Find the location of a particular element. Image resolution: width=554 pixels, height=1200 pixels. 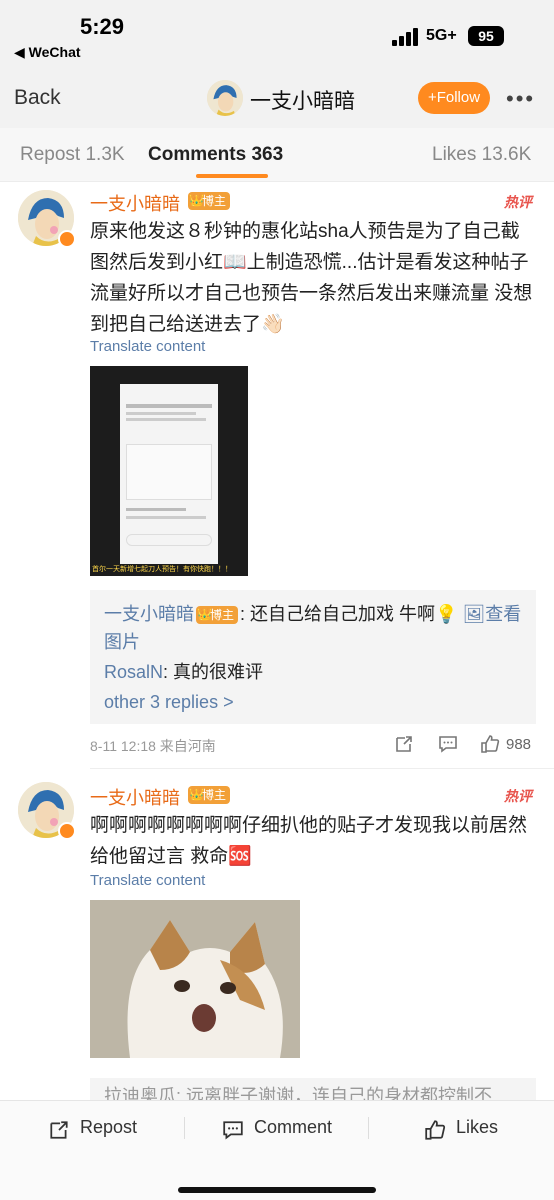

comment-meta: 8-11 12:18 来自河南 is located at coordinates (153, 746).